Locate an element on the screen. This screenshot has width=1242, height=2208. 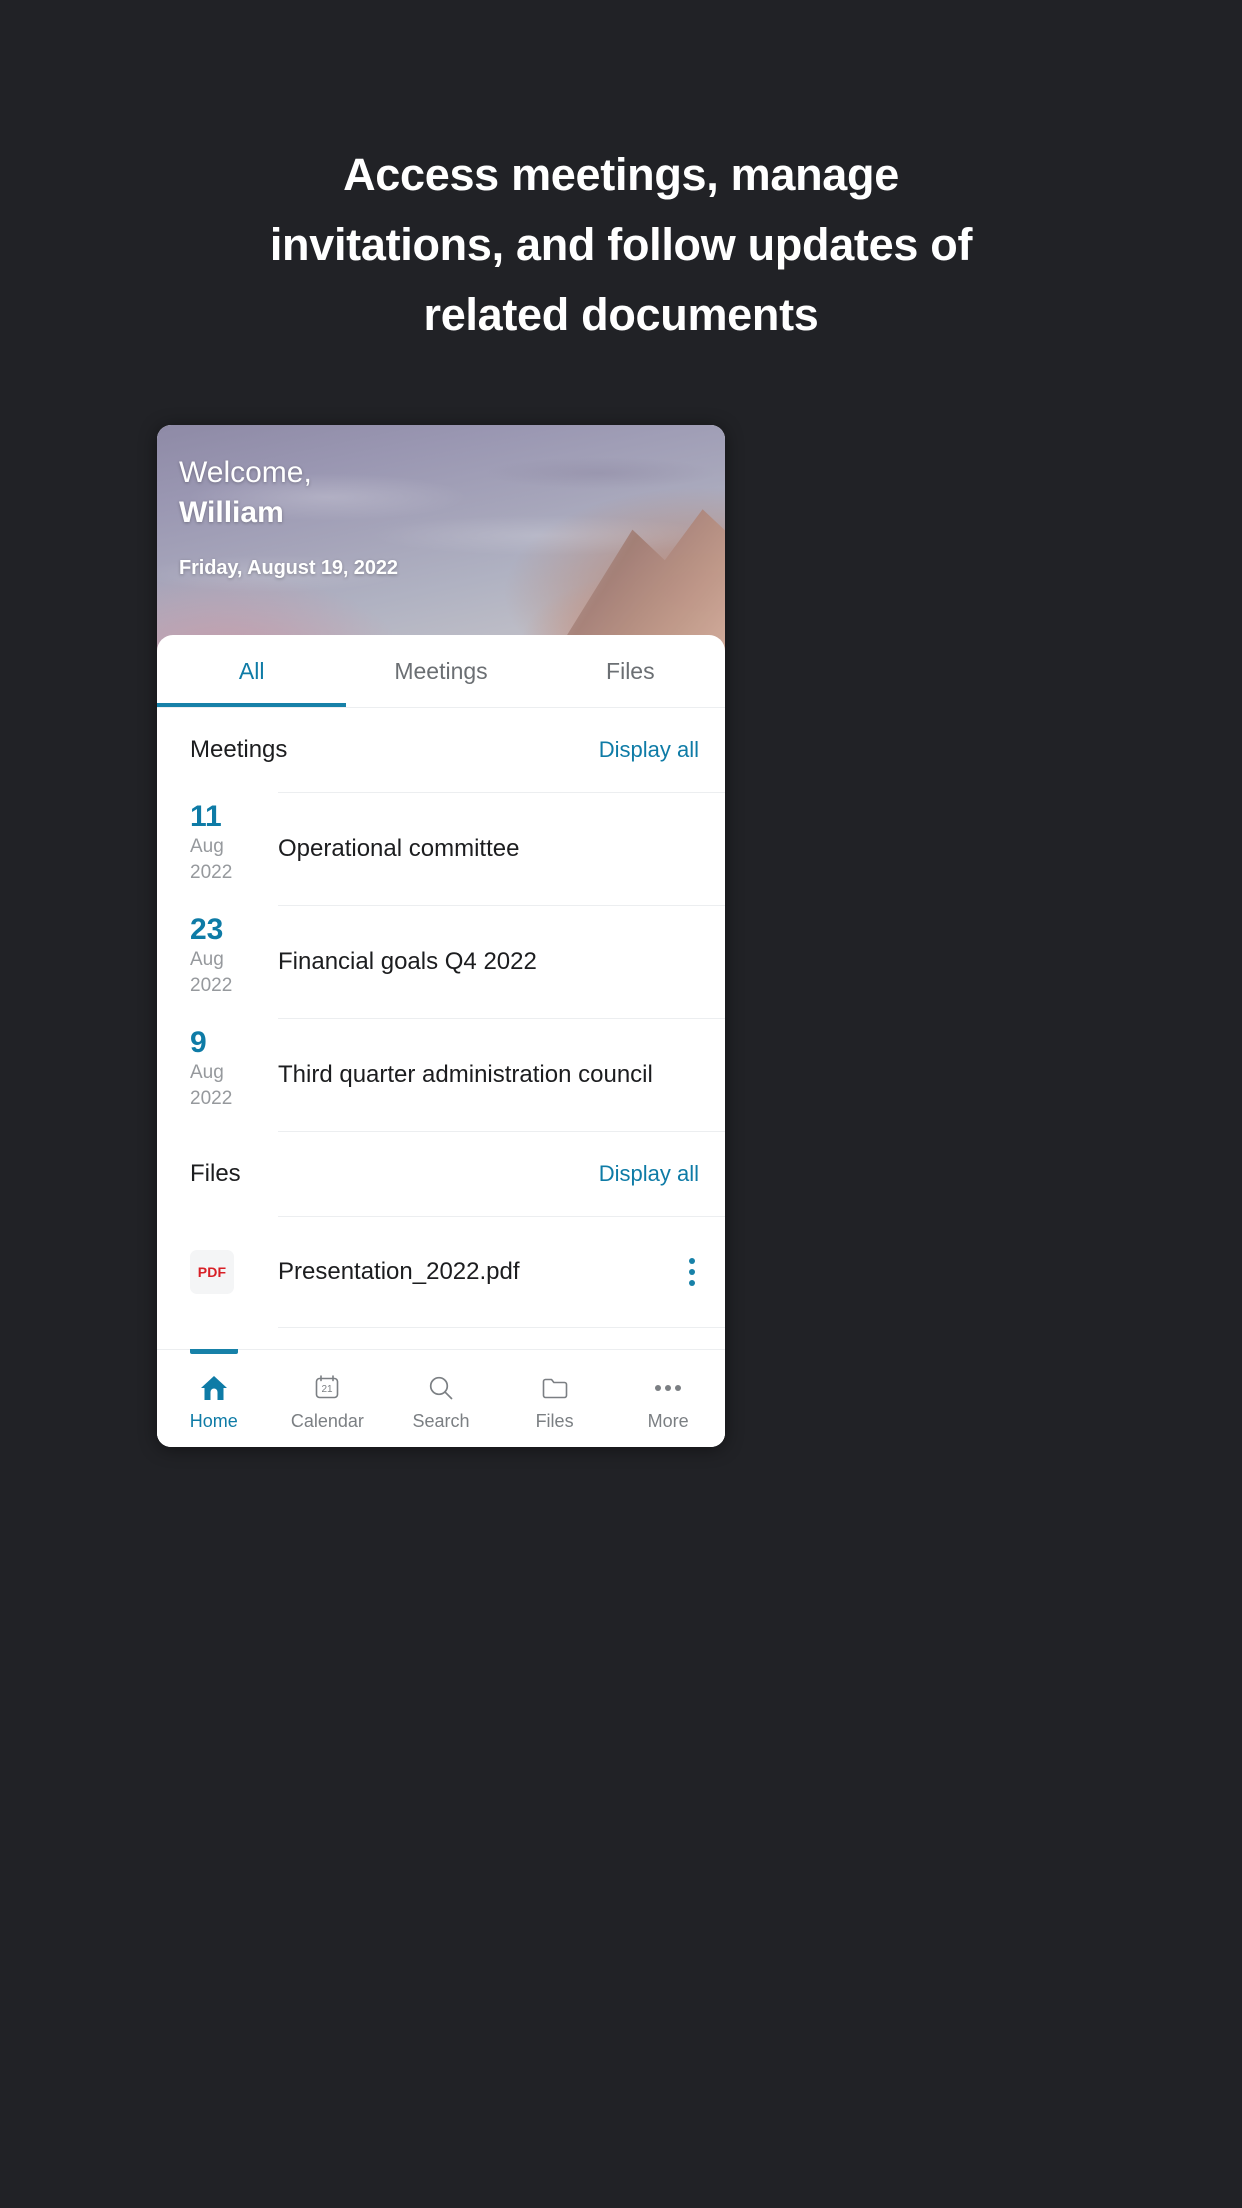
files-section-header: Files Display all is located at coordinates (441, 1174).